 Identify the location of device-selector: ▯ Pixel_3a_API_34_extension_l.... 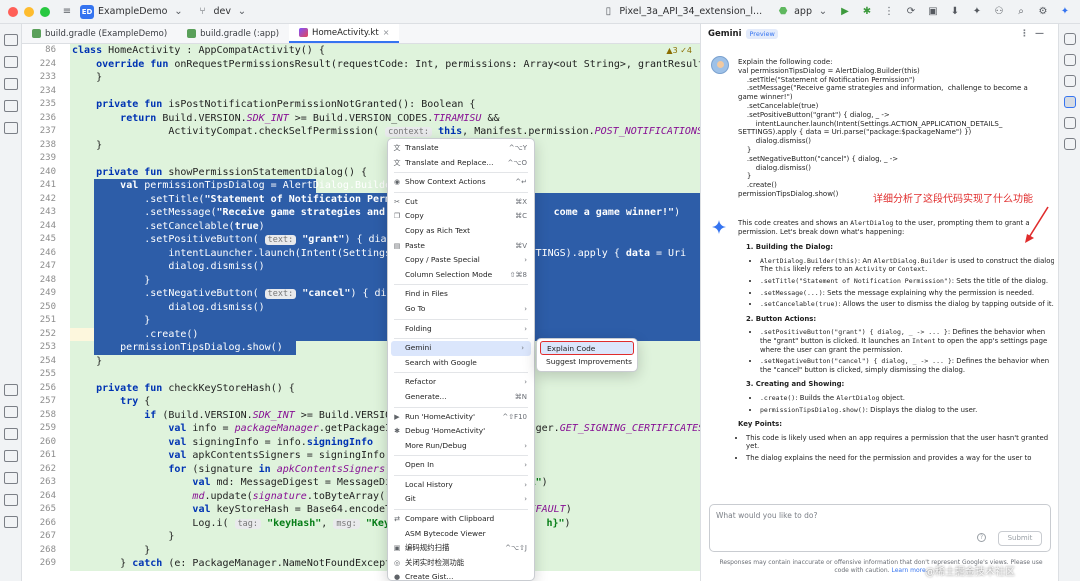
(681, 12).